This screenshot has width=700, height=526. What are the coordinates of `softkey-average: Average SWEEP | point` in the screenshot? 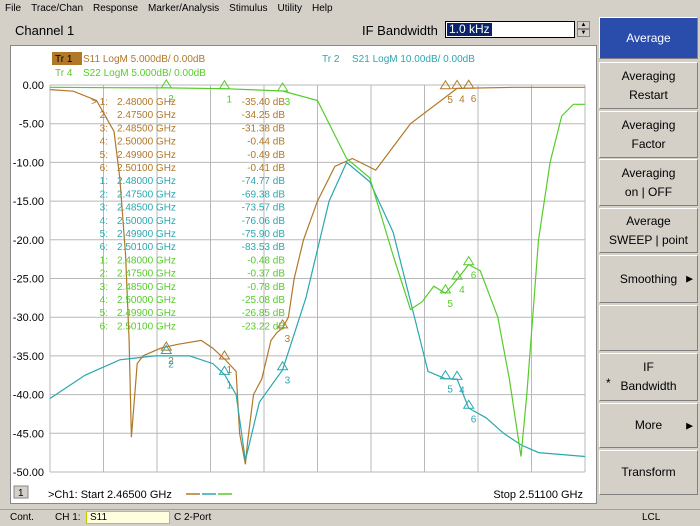 It's located at (648, 230).